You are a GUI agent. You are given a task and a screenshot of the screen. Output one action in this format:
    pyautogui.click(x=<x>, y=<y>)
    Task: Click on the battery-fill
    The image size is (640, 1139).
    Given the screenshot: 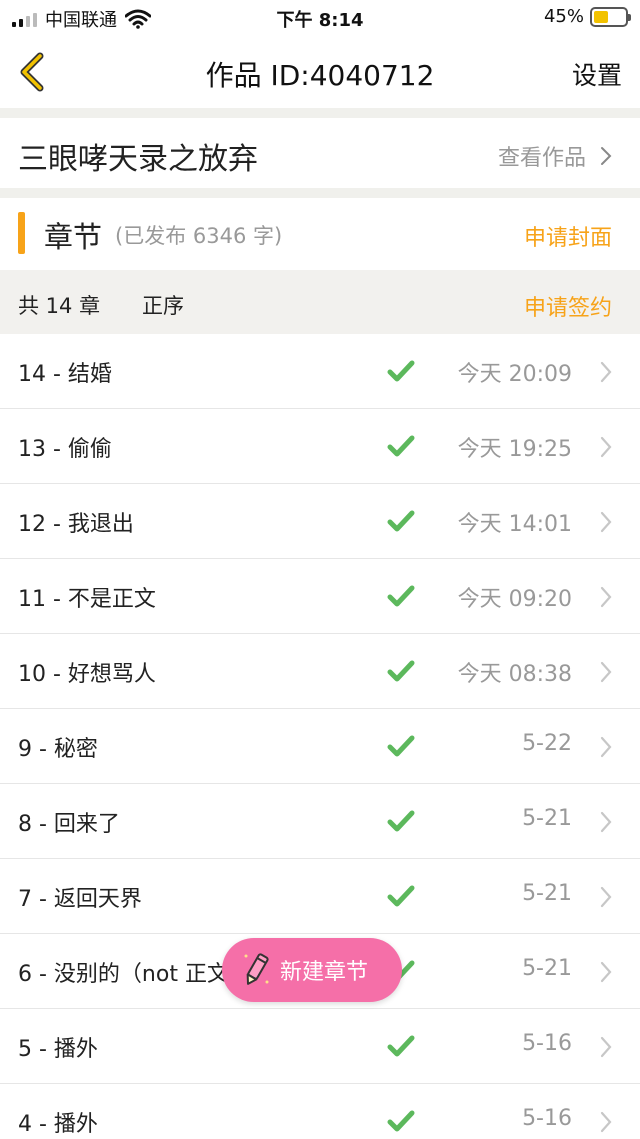 What is the action you would take?
    pyautogui.click(x=601, y=16)
    